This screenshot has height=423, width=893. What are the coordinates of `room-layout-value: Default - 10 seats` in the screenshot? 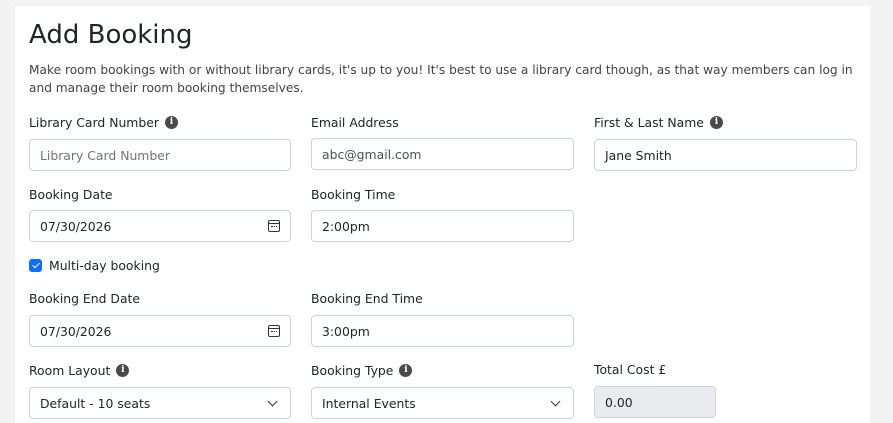 It's located at (95, 403).